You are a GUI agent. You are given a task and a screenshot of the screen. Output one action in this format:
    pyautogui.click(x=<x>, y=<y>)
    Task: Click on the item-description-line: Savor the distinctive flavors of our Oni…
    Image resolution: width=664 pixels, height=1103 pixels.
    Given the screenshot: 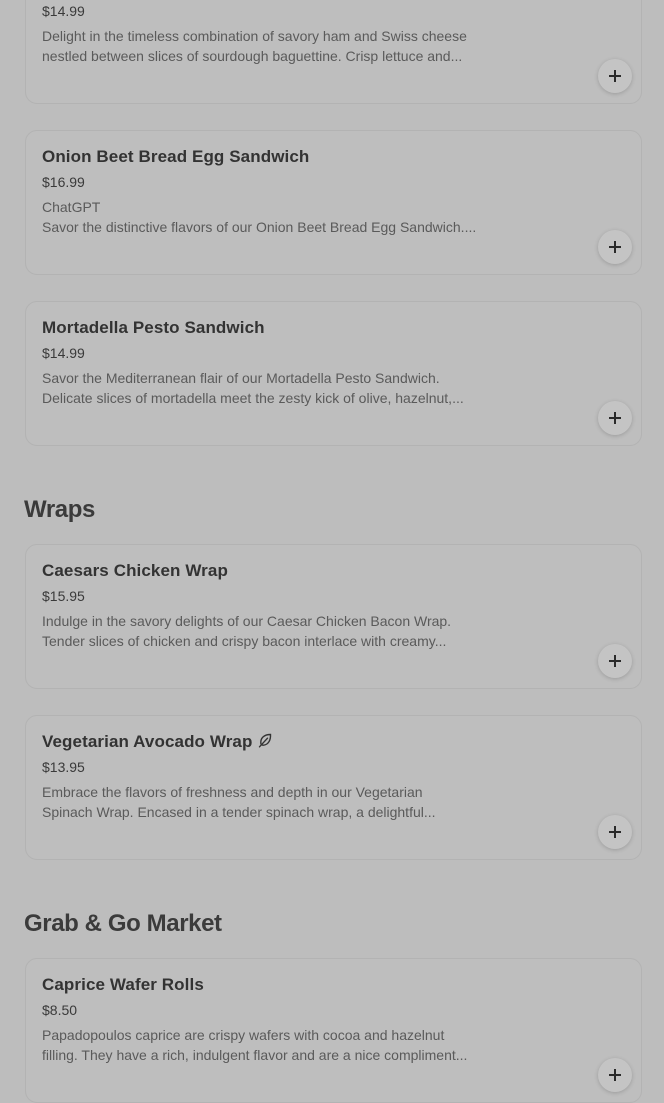 What is the action you would take?
    pyautogui.click(x=259, y=227)
    